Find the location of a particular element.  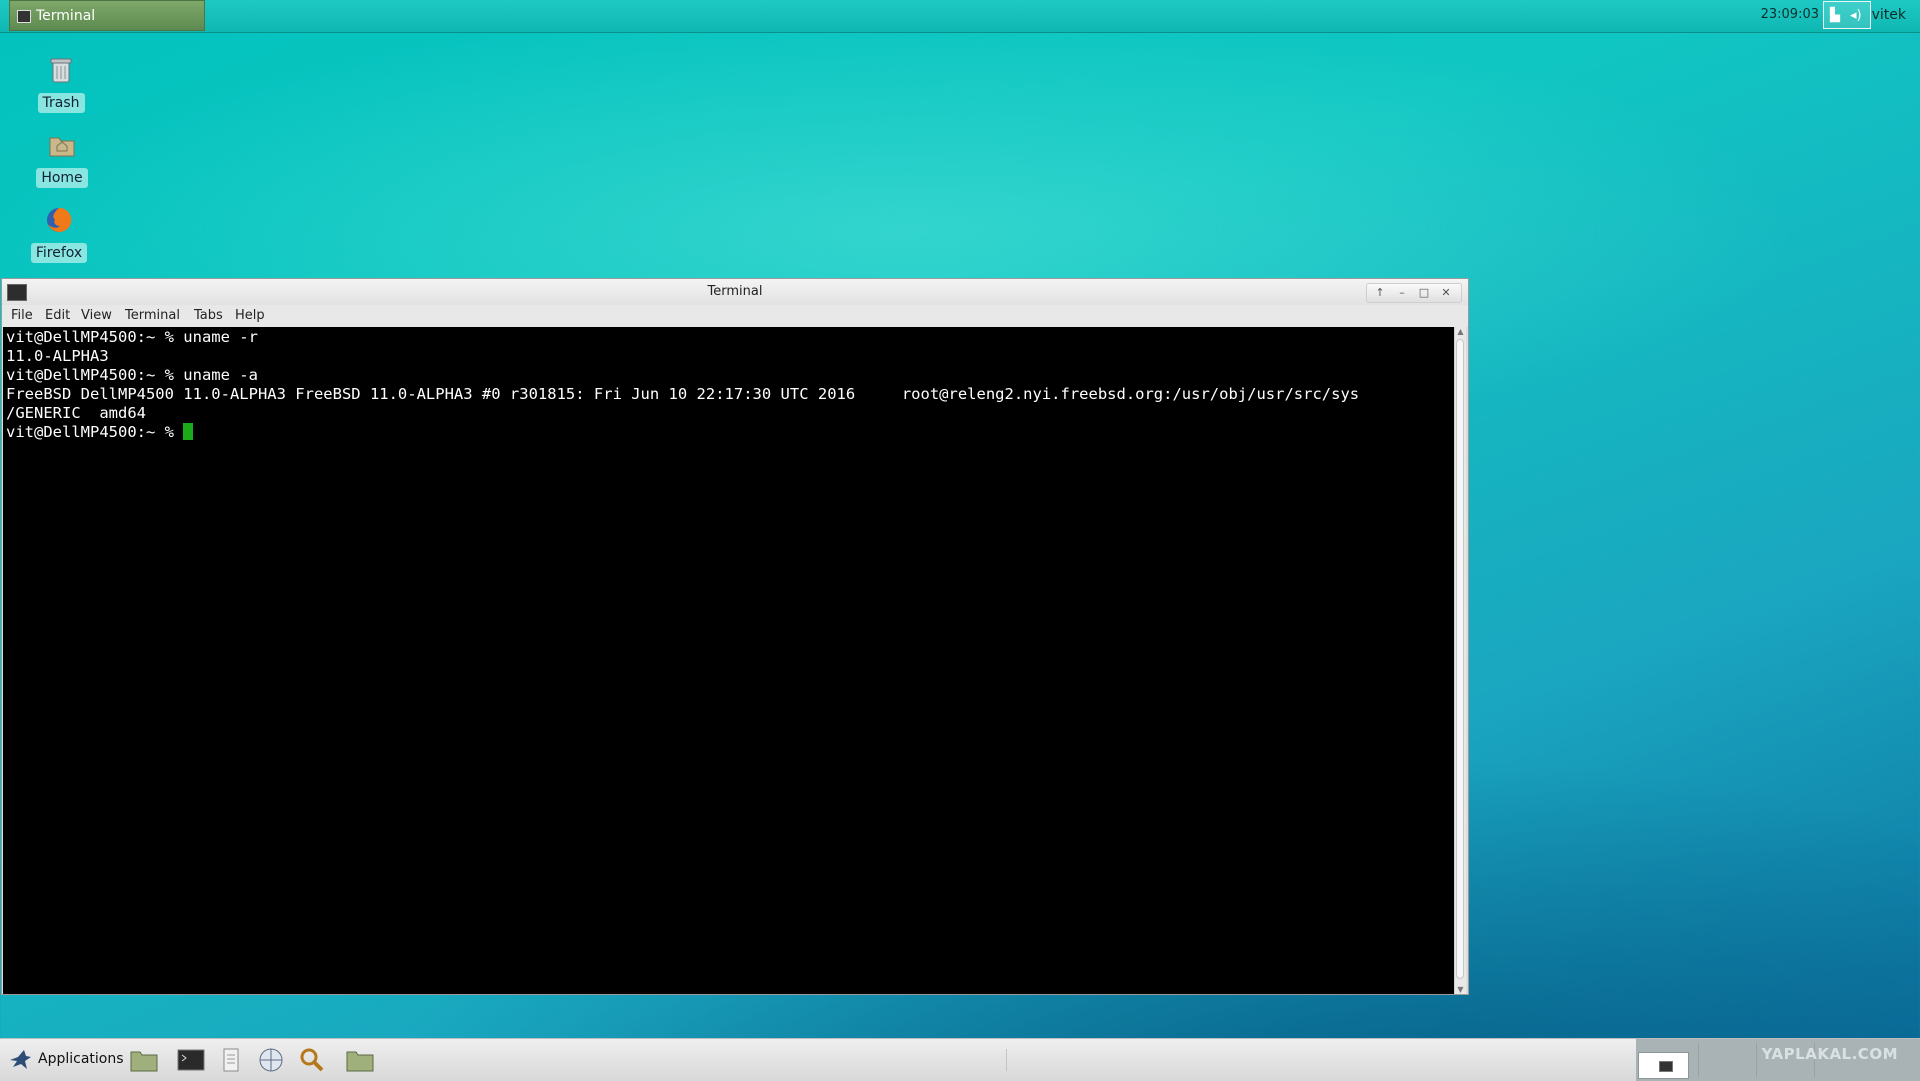

window-title: Terminal is located at coordinates (735, 291).